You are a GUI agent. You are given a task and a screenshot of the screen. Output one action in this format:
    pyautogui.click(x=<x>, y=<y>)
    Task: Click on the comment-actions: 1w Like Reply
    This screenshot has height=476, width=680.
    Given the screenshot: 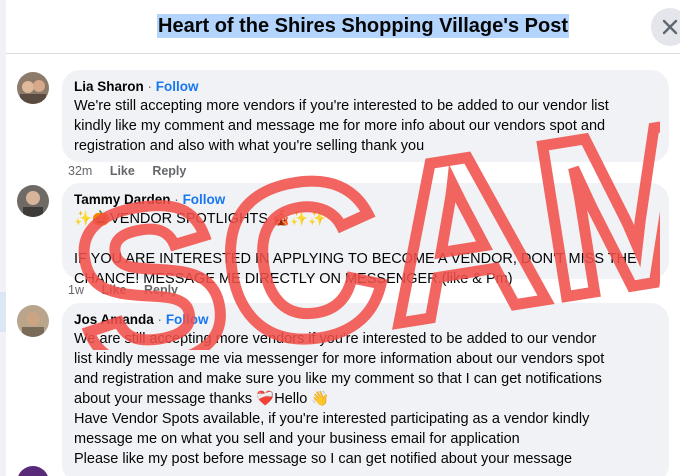 What is the action you would take?
    pyautogui.click(x=130, y=290)
    